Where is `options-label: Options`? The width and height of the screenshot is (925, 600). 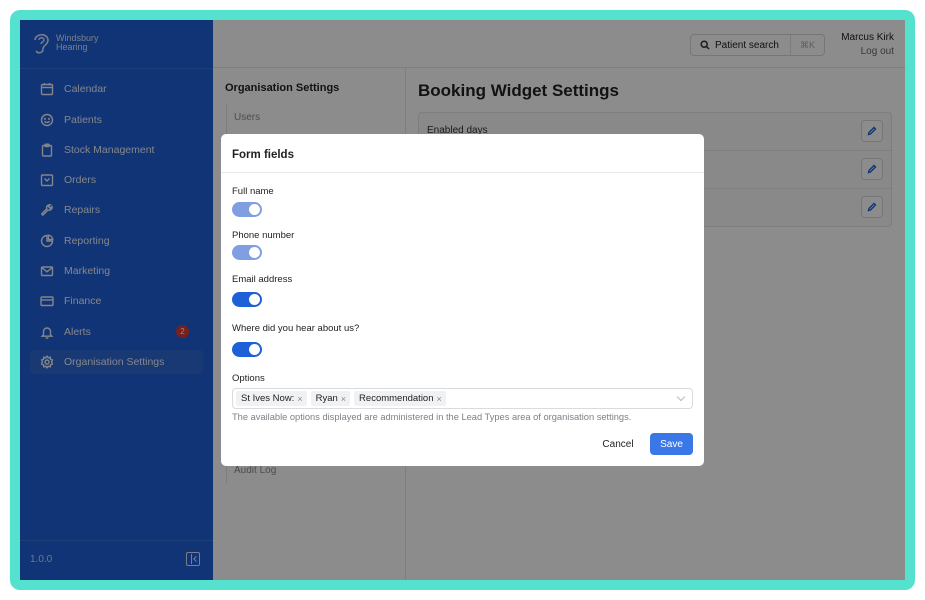 options-label: Options is located at coordinates (248, 378).